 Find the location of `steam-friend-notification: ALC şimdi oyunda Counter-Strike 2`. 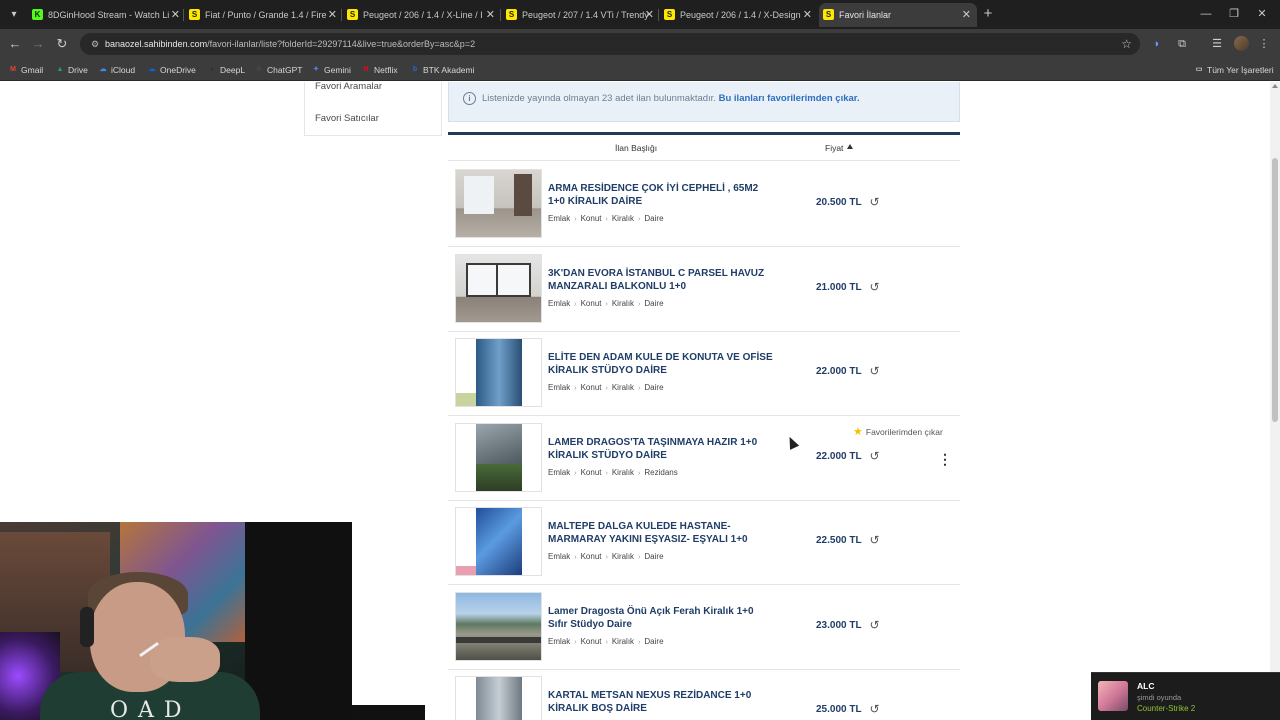

steam-friend-notification: ALC şimdi oyunda Counter-Strike 2 is located at coordinates (1185, 696).